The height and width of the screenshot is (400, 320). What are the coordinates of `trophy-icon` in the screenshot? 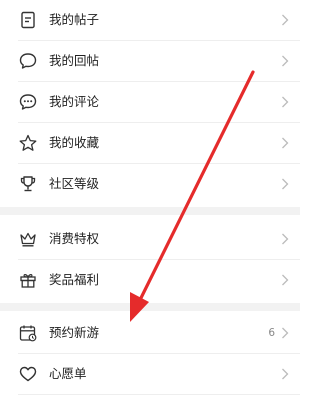 It's located at (28, 184).